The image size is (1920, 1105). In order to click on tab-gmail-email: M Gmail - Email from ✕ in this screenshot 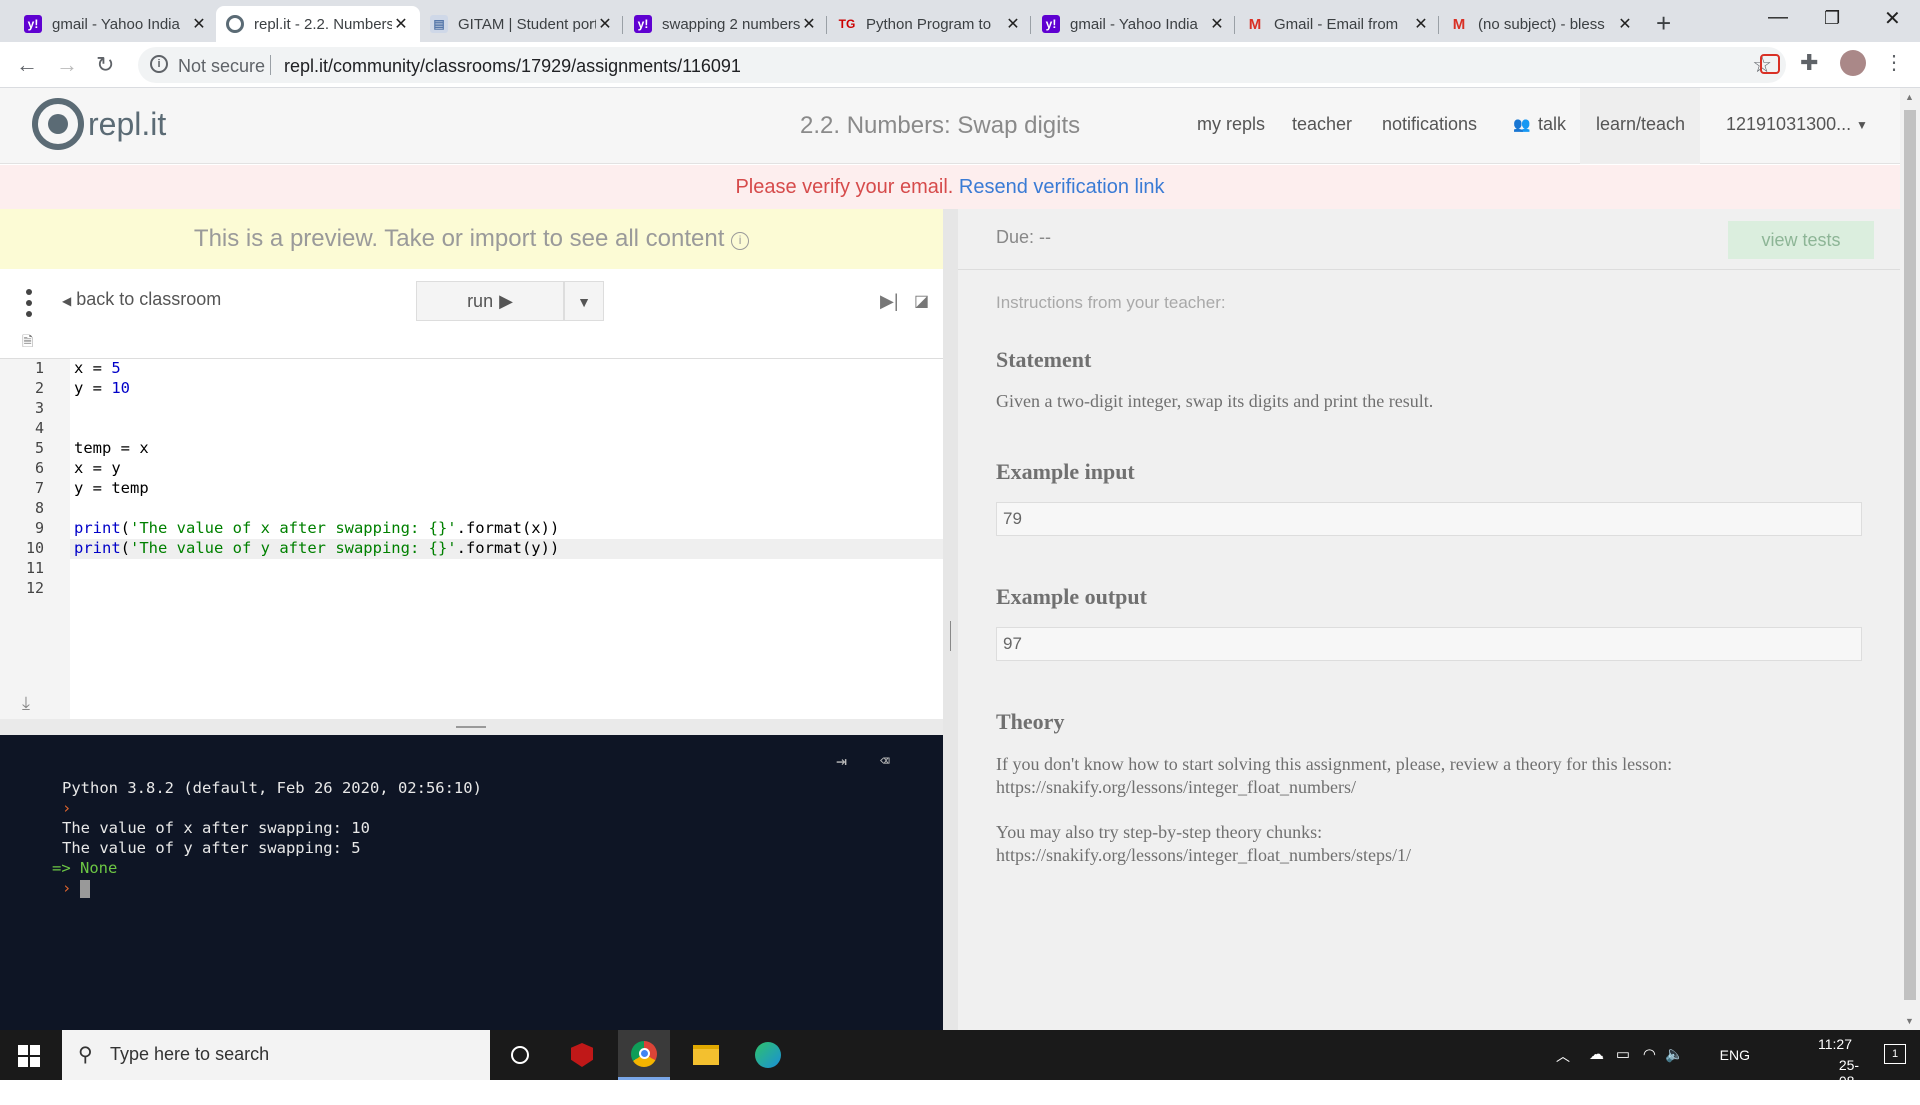, I will do `click(1338, 24)`.